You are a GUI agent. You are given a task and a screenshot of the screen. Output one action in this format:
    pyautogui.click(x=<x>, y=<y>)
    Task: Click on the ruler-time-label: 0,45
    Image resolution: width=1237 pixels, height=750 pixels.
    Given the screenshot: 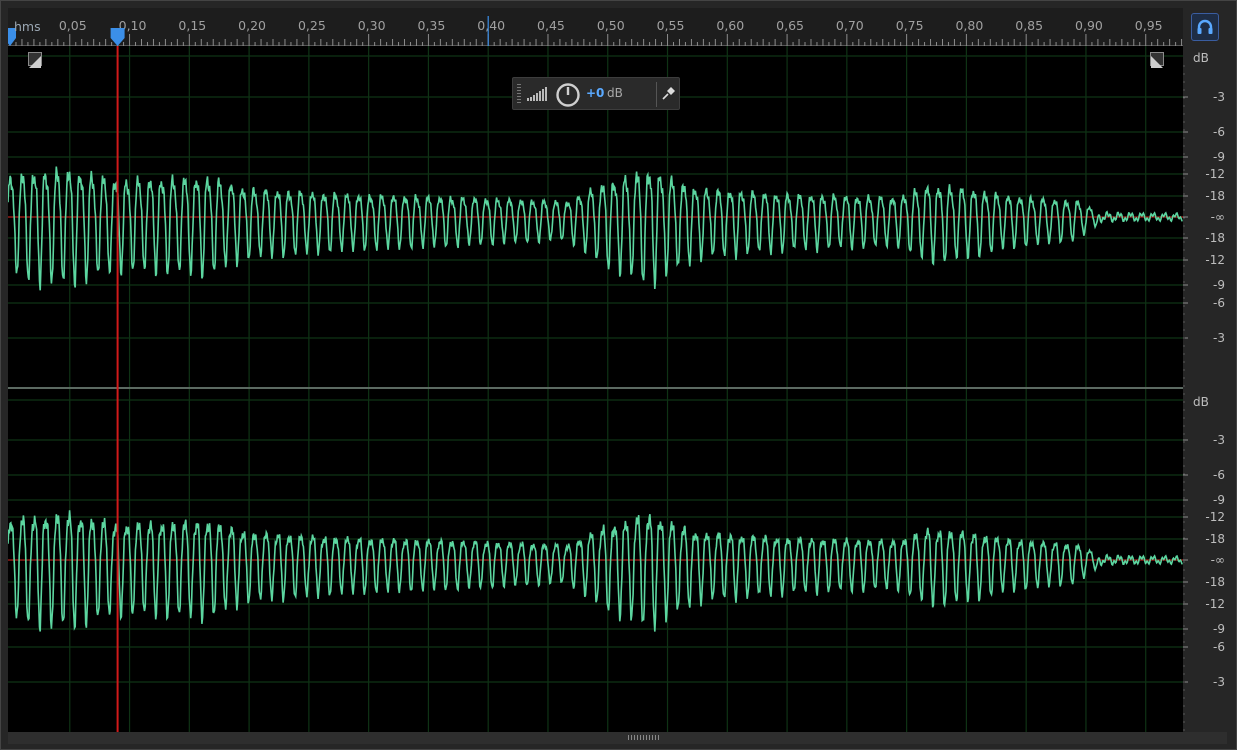 What is the action you would take?
    pyautogui.click(x=551, y=25)
    